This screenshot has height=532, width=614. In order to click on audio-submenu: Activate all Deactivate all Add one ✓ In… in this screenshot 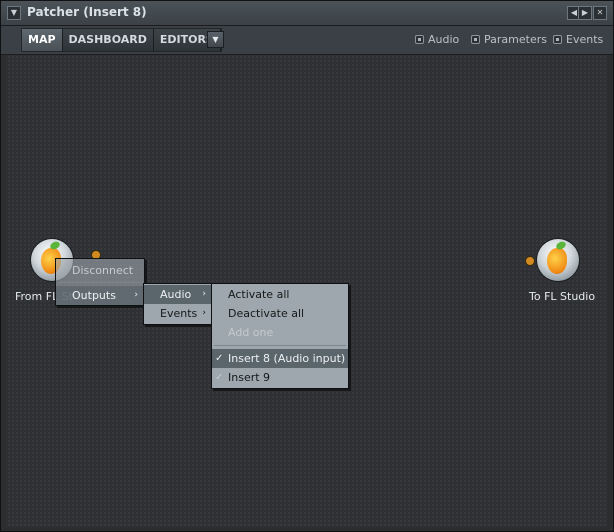, I will do `click(280, 336)`.